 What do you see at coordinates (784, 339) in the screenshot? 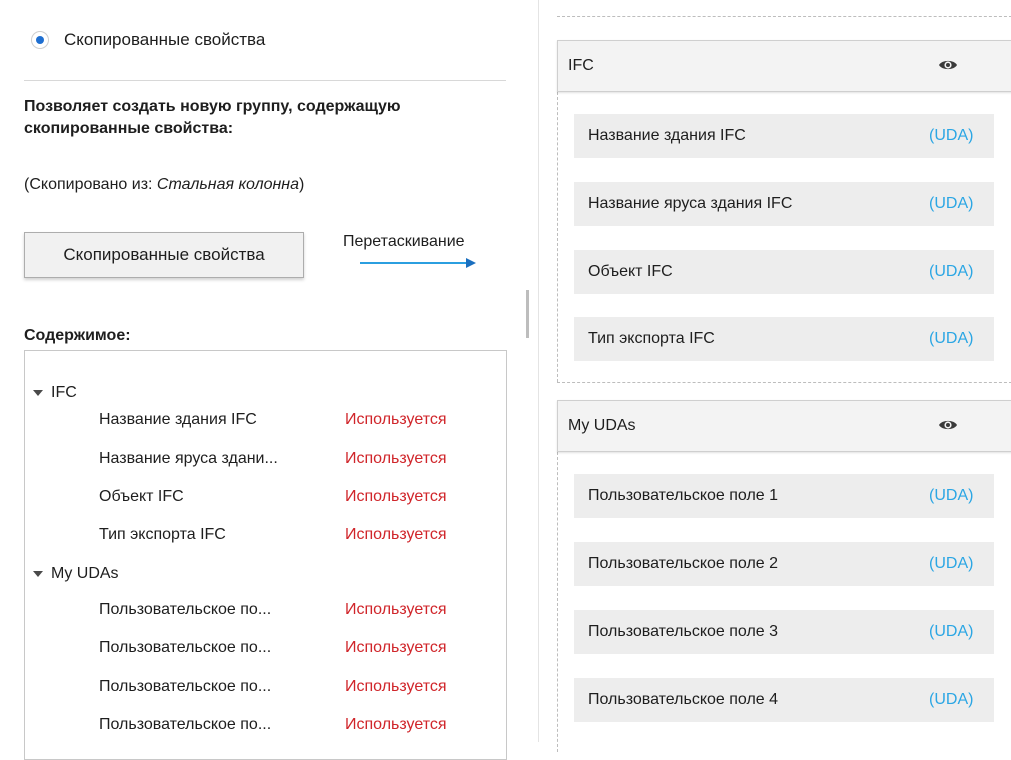
I see `property-row: Тип экспорта IFC (UDA)` at bounding box center [784, 339].